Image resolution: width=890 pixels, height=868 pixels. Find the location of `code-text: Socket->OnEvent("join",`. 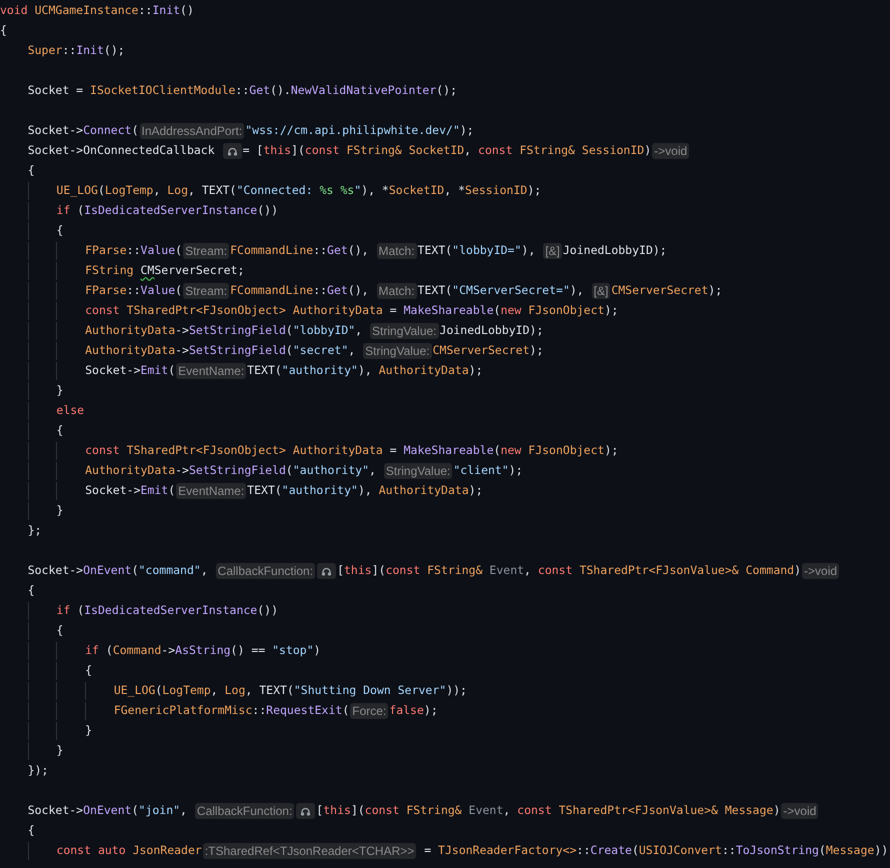

code-text: Socket->OnEvent("join", is located at coordinates (107, 811).